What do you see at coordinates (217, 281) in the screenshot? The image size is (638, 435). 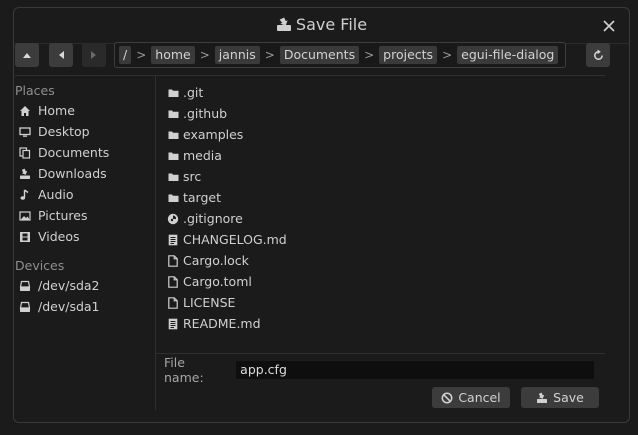 I see `file-name: Cargo.toml` at bounding box center [217, 281].